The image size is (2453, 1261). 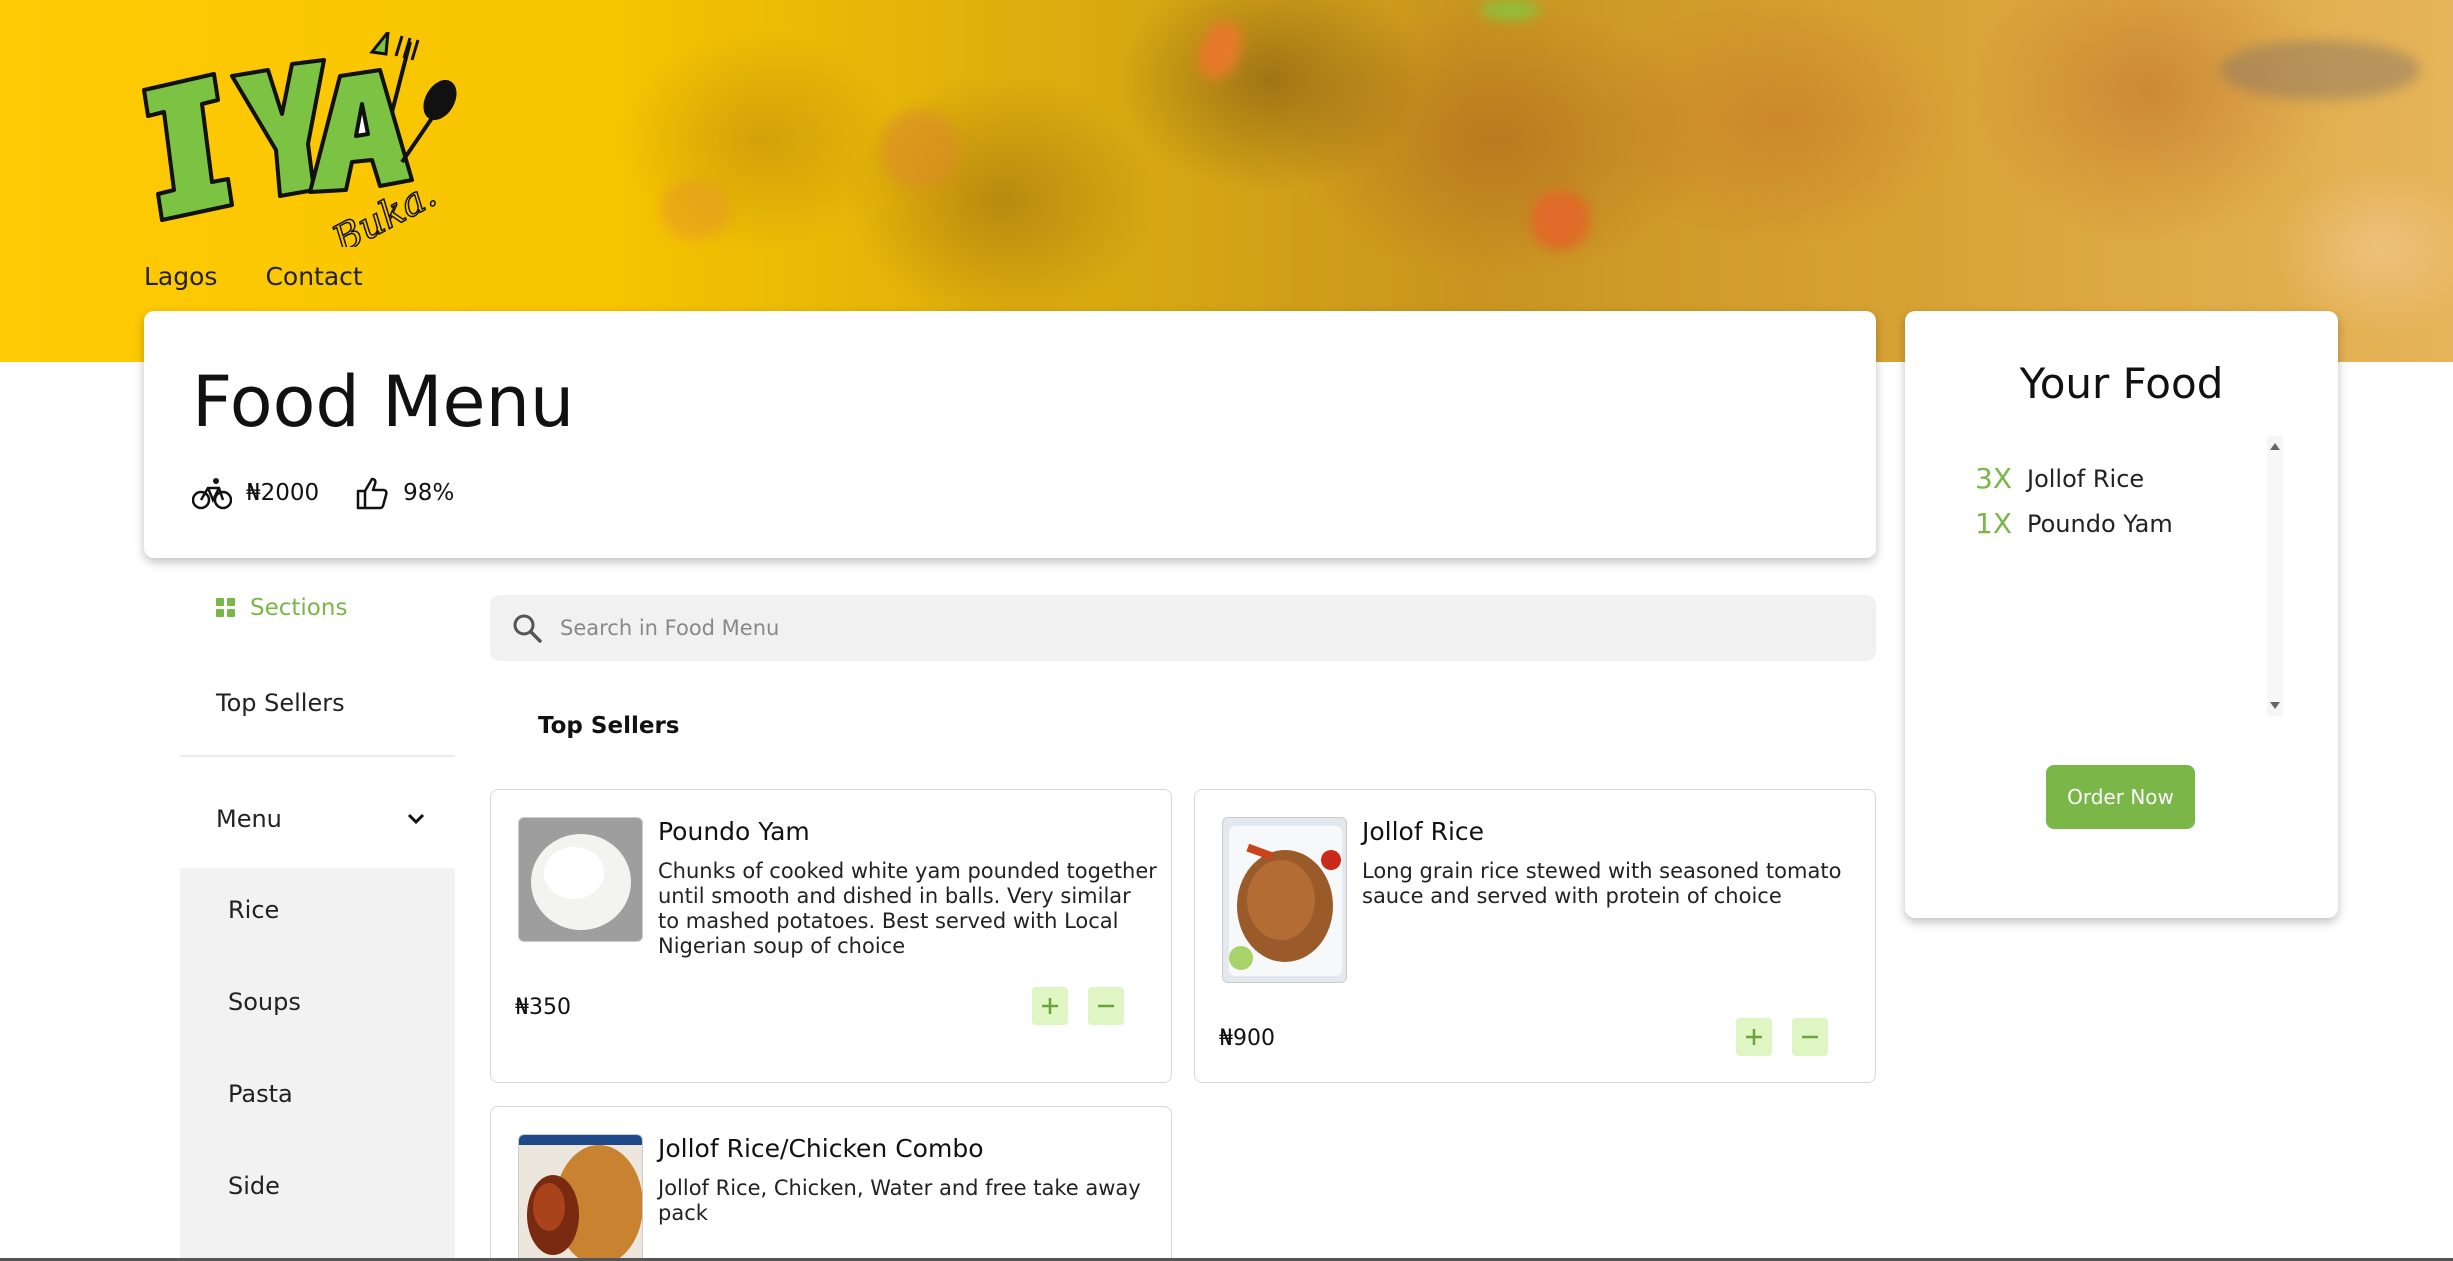 I want to click on top-nav: Lagos Contact, so click(x=253, y=276).